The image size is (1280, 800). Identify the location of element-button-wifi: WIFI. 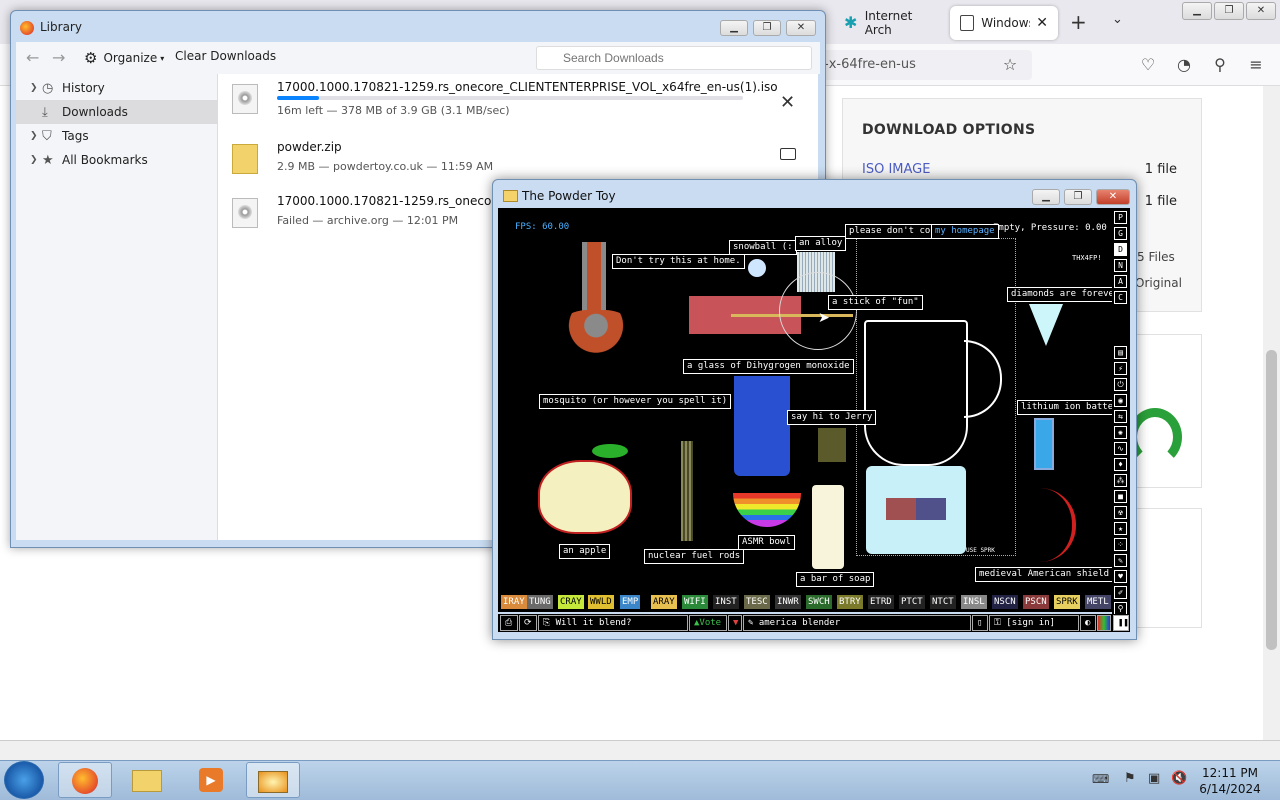
(695, 602).